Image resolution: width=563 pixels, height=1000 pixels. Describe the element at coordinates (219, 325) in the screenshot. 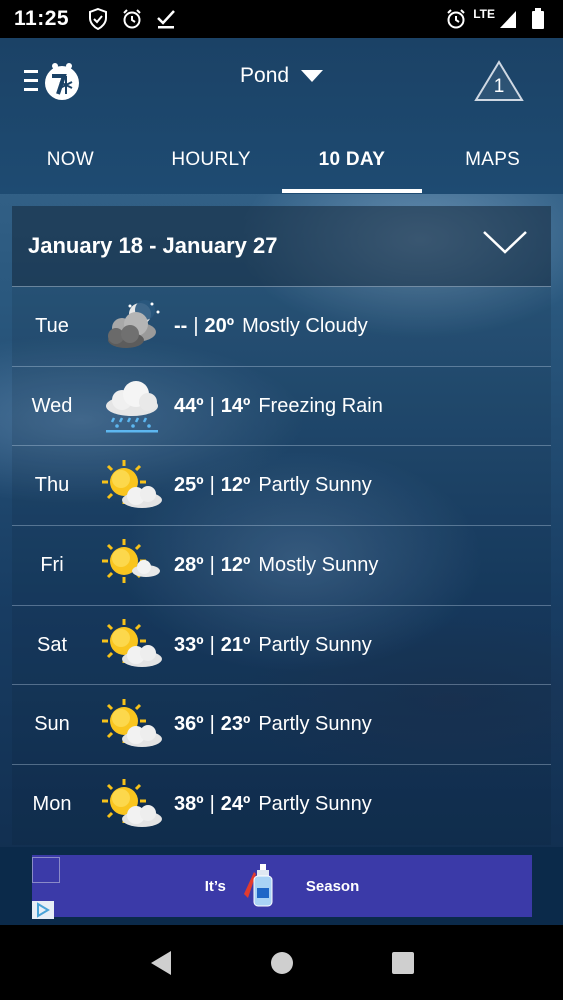

I see `low-temp: 20º` at that location.